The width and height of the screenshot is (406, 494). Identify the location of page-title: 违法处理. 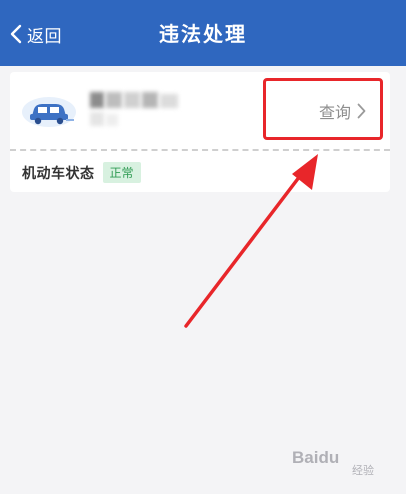
(203, 34).